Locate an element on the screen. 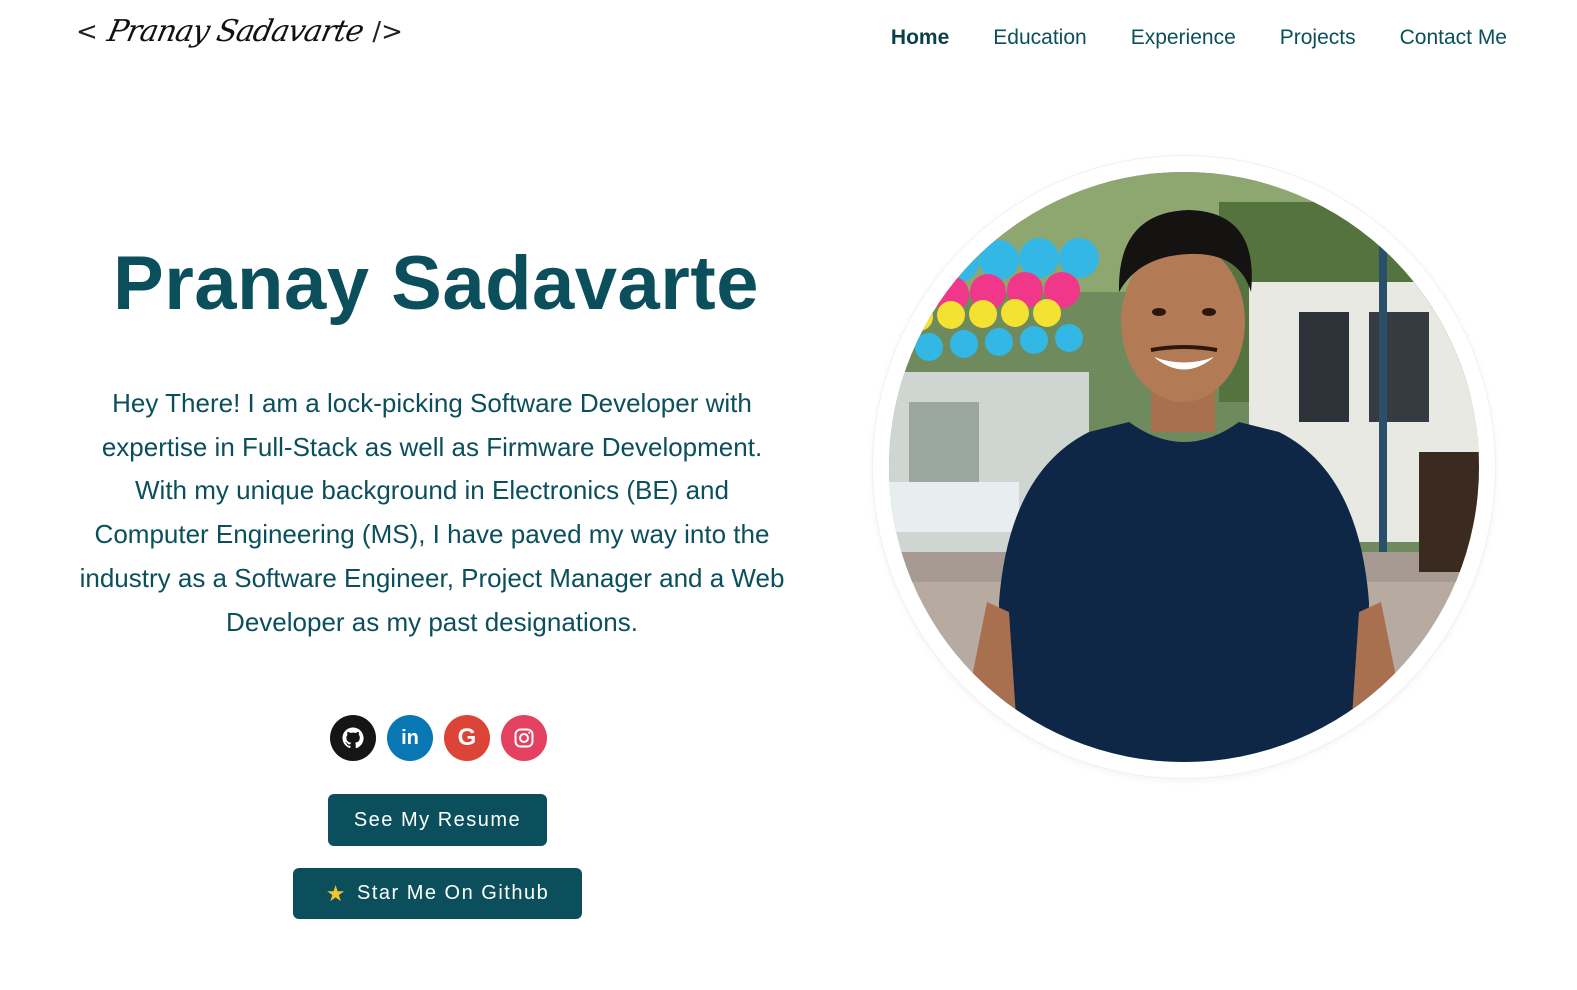 The width and height of the screenshot is (1577, 990). github-icon is located at coordinates (353, 738).